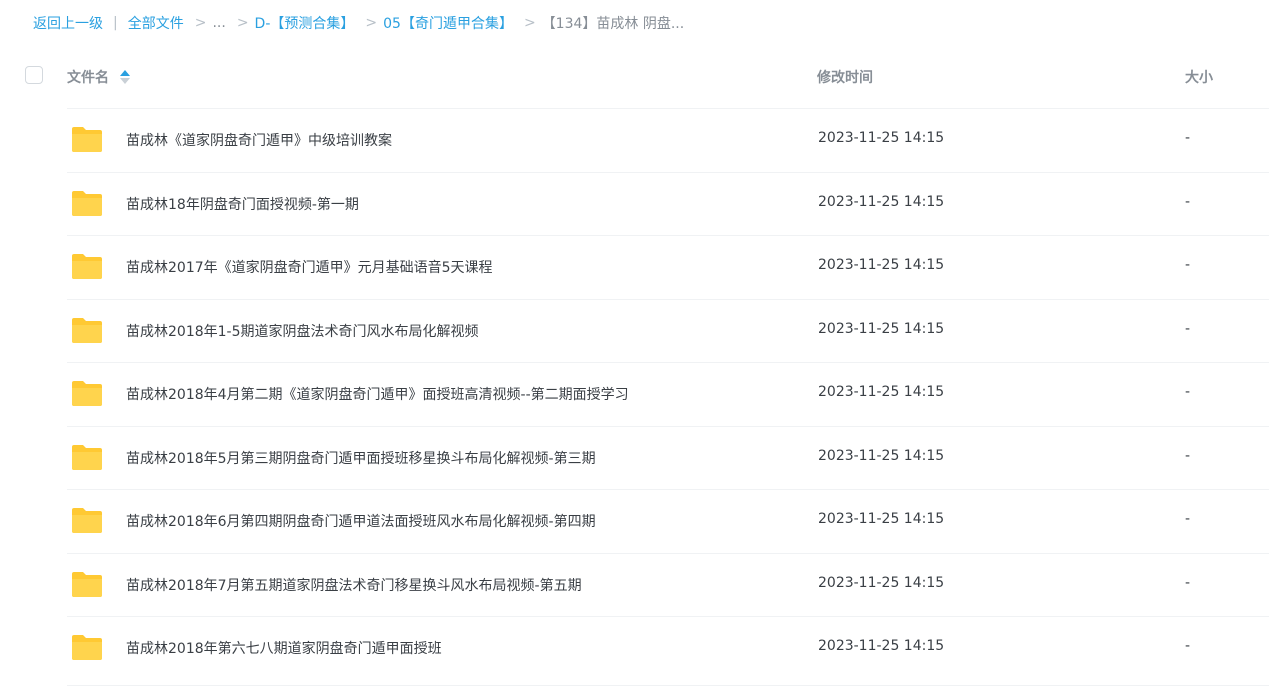 Image resolution: width=1269 pixels, height=697 pixels. I want to click on file-name: 苗成林《道家阴盘奇门遁甲》中级培训教案, so click(259, 140).